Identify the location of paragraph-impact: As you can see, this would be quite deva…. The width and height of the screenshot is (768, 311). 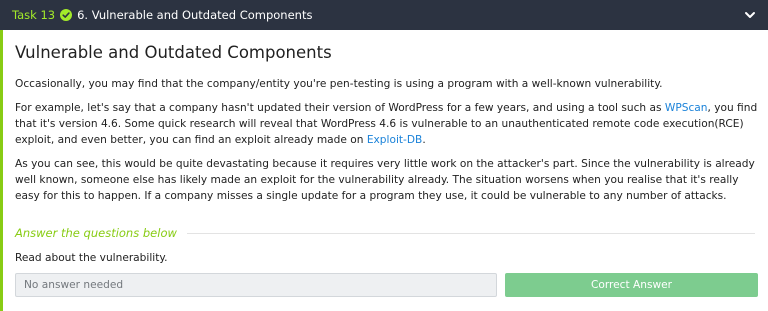
(385, 180).